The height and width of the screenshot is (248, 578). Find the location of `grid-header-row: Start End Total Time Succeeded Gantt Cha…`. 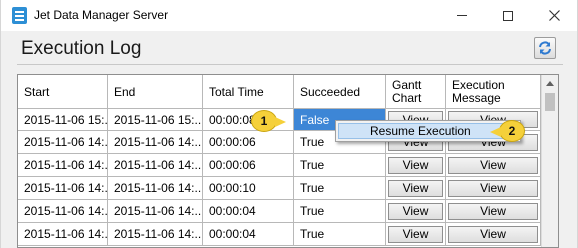

grid-header-row: Start End Total Time Succeeded Gantt Cha… is located at coordinates (279, 92).